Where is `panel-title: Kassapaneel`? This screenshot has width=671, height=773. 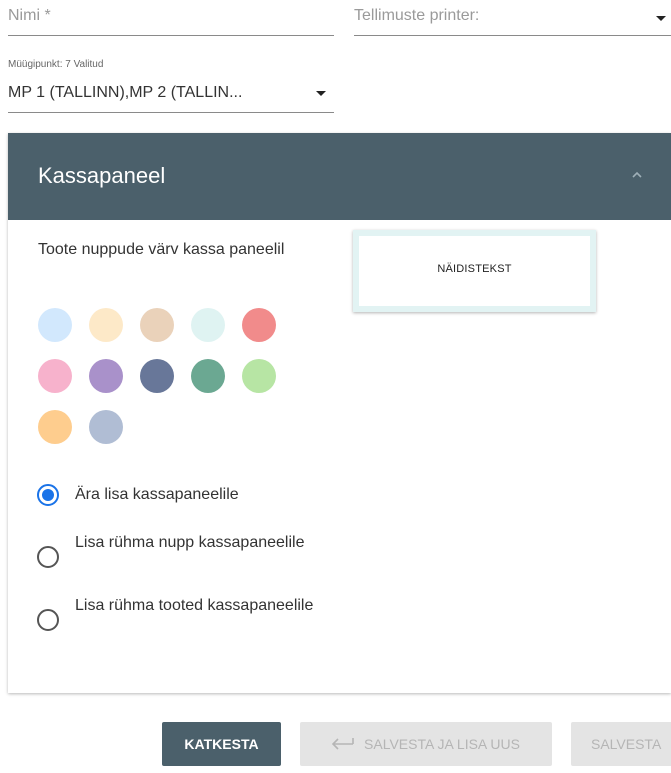
panel-title: Kassapaneel is located at coordinates (102, 175).